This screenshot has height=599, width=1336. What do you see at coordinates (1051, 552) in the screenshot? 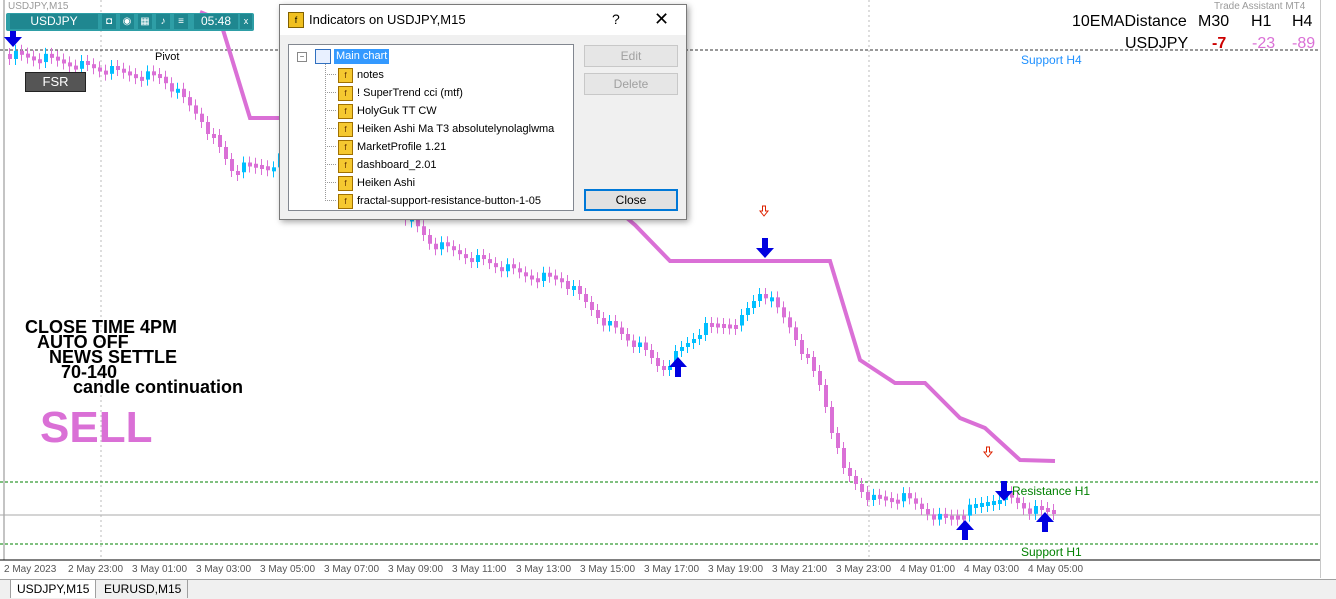
I see `support-h1-label: Support H1` at bounding box center [1051, 552].